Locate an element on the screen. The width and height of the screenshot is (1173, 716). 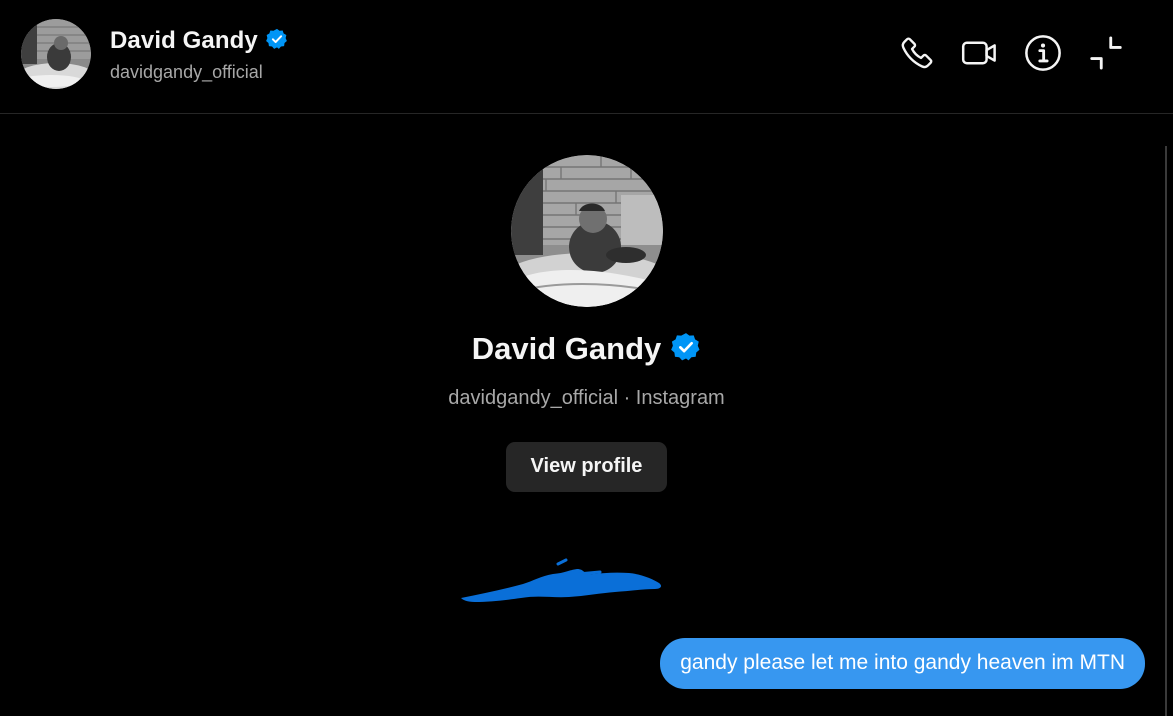
avatar-photo is located at coordinates (56, 54).